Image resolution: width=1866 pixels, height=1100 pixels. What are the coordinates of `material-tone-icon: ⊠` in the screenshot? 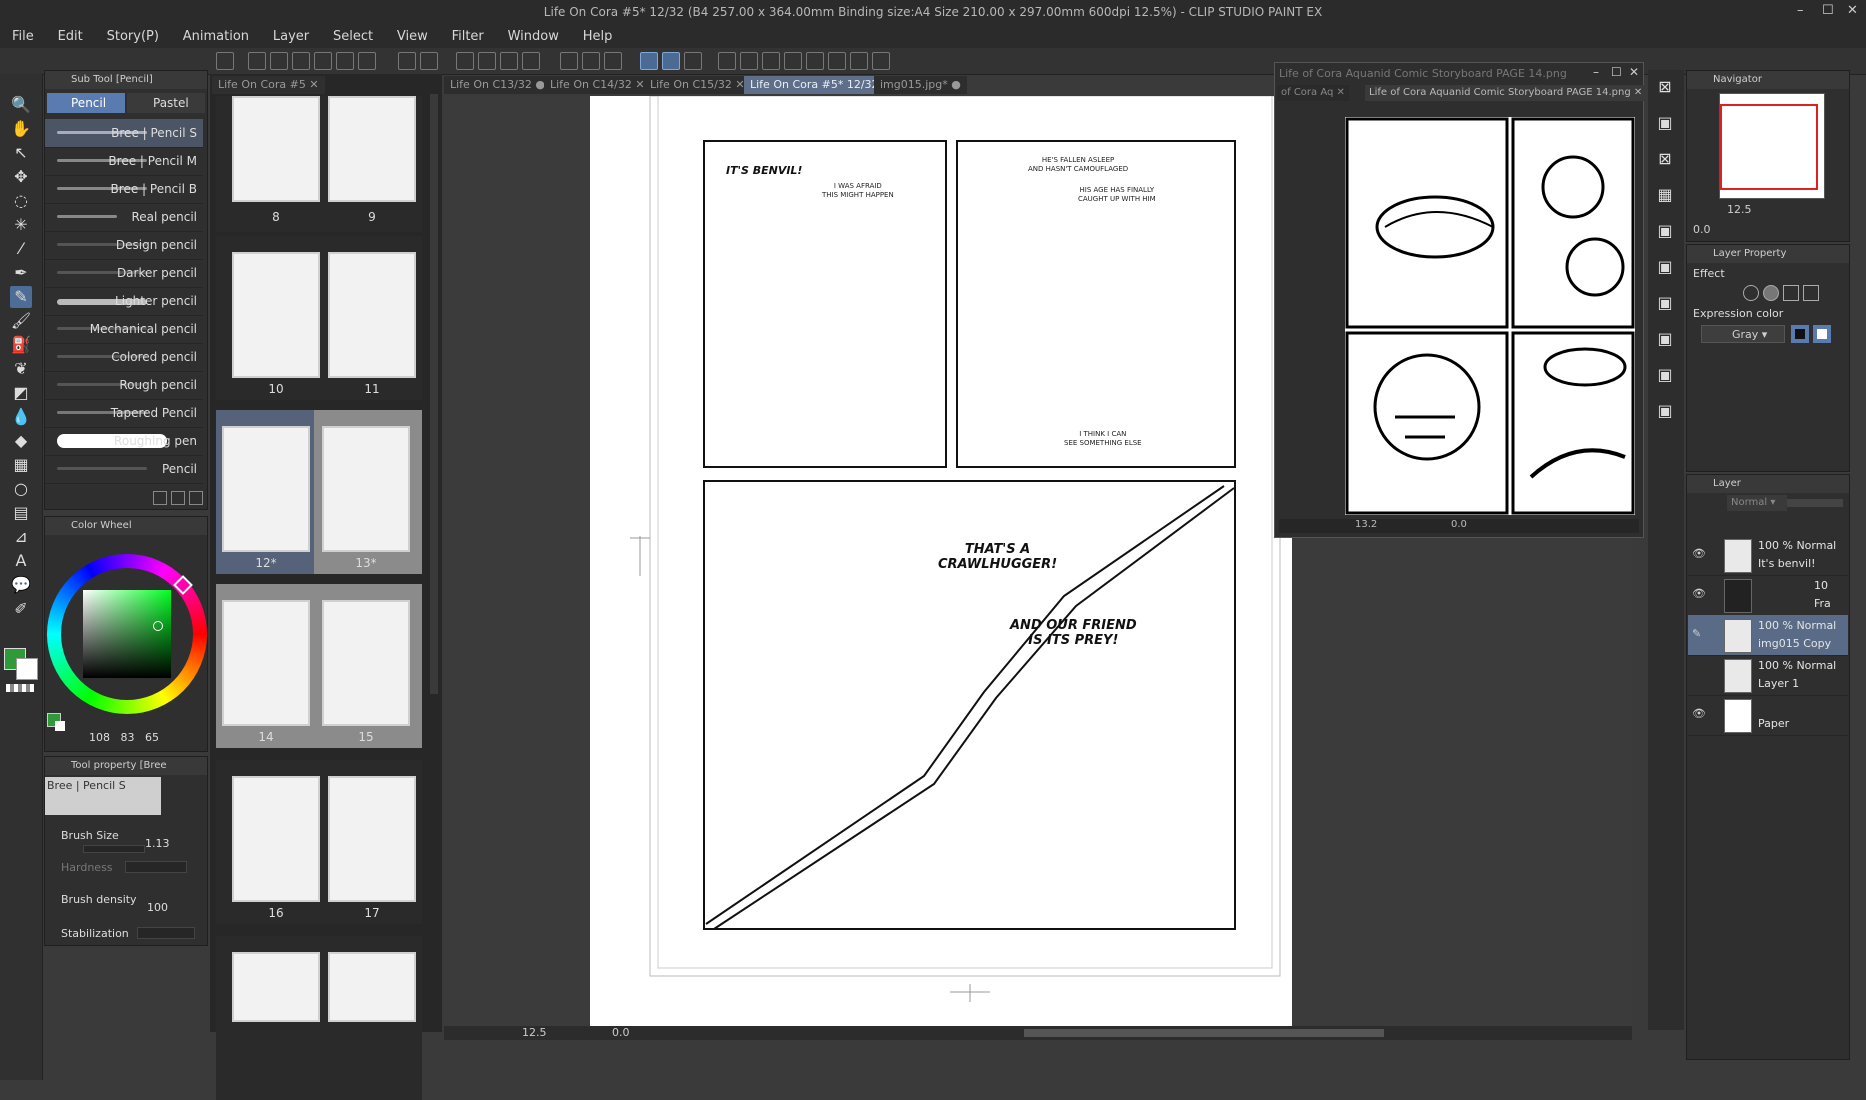 It's located at (1665, 159).